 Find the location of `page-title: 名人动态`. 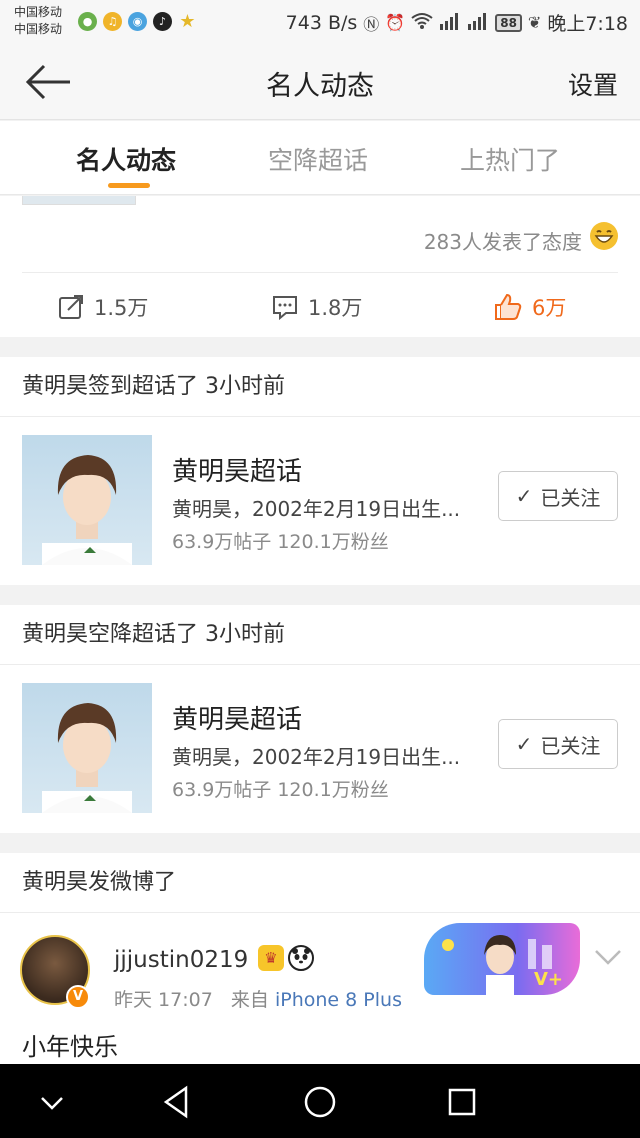

page-title: 名人动态 is located at coordinates (320, 86).